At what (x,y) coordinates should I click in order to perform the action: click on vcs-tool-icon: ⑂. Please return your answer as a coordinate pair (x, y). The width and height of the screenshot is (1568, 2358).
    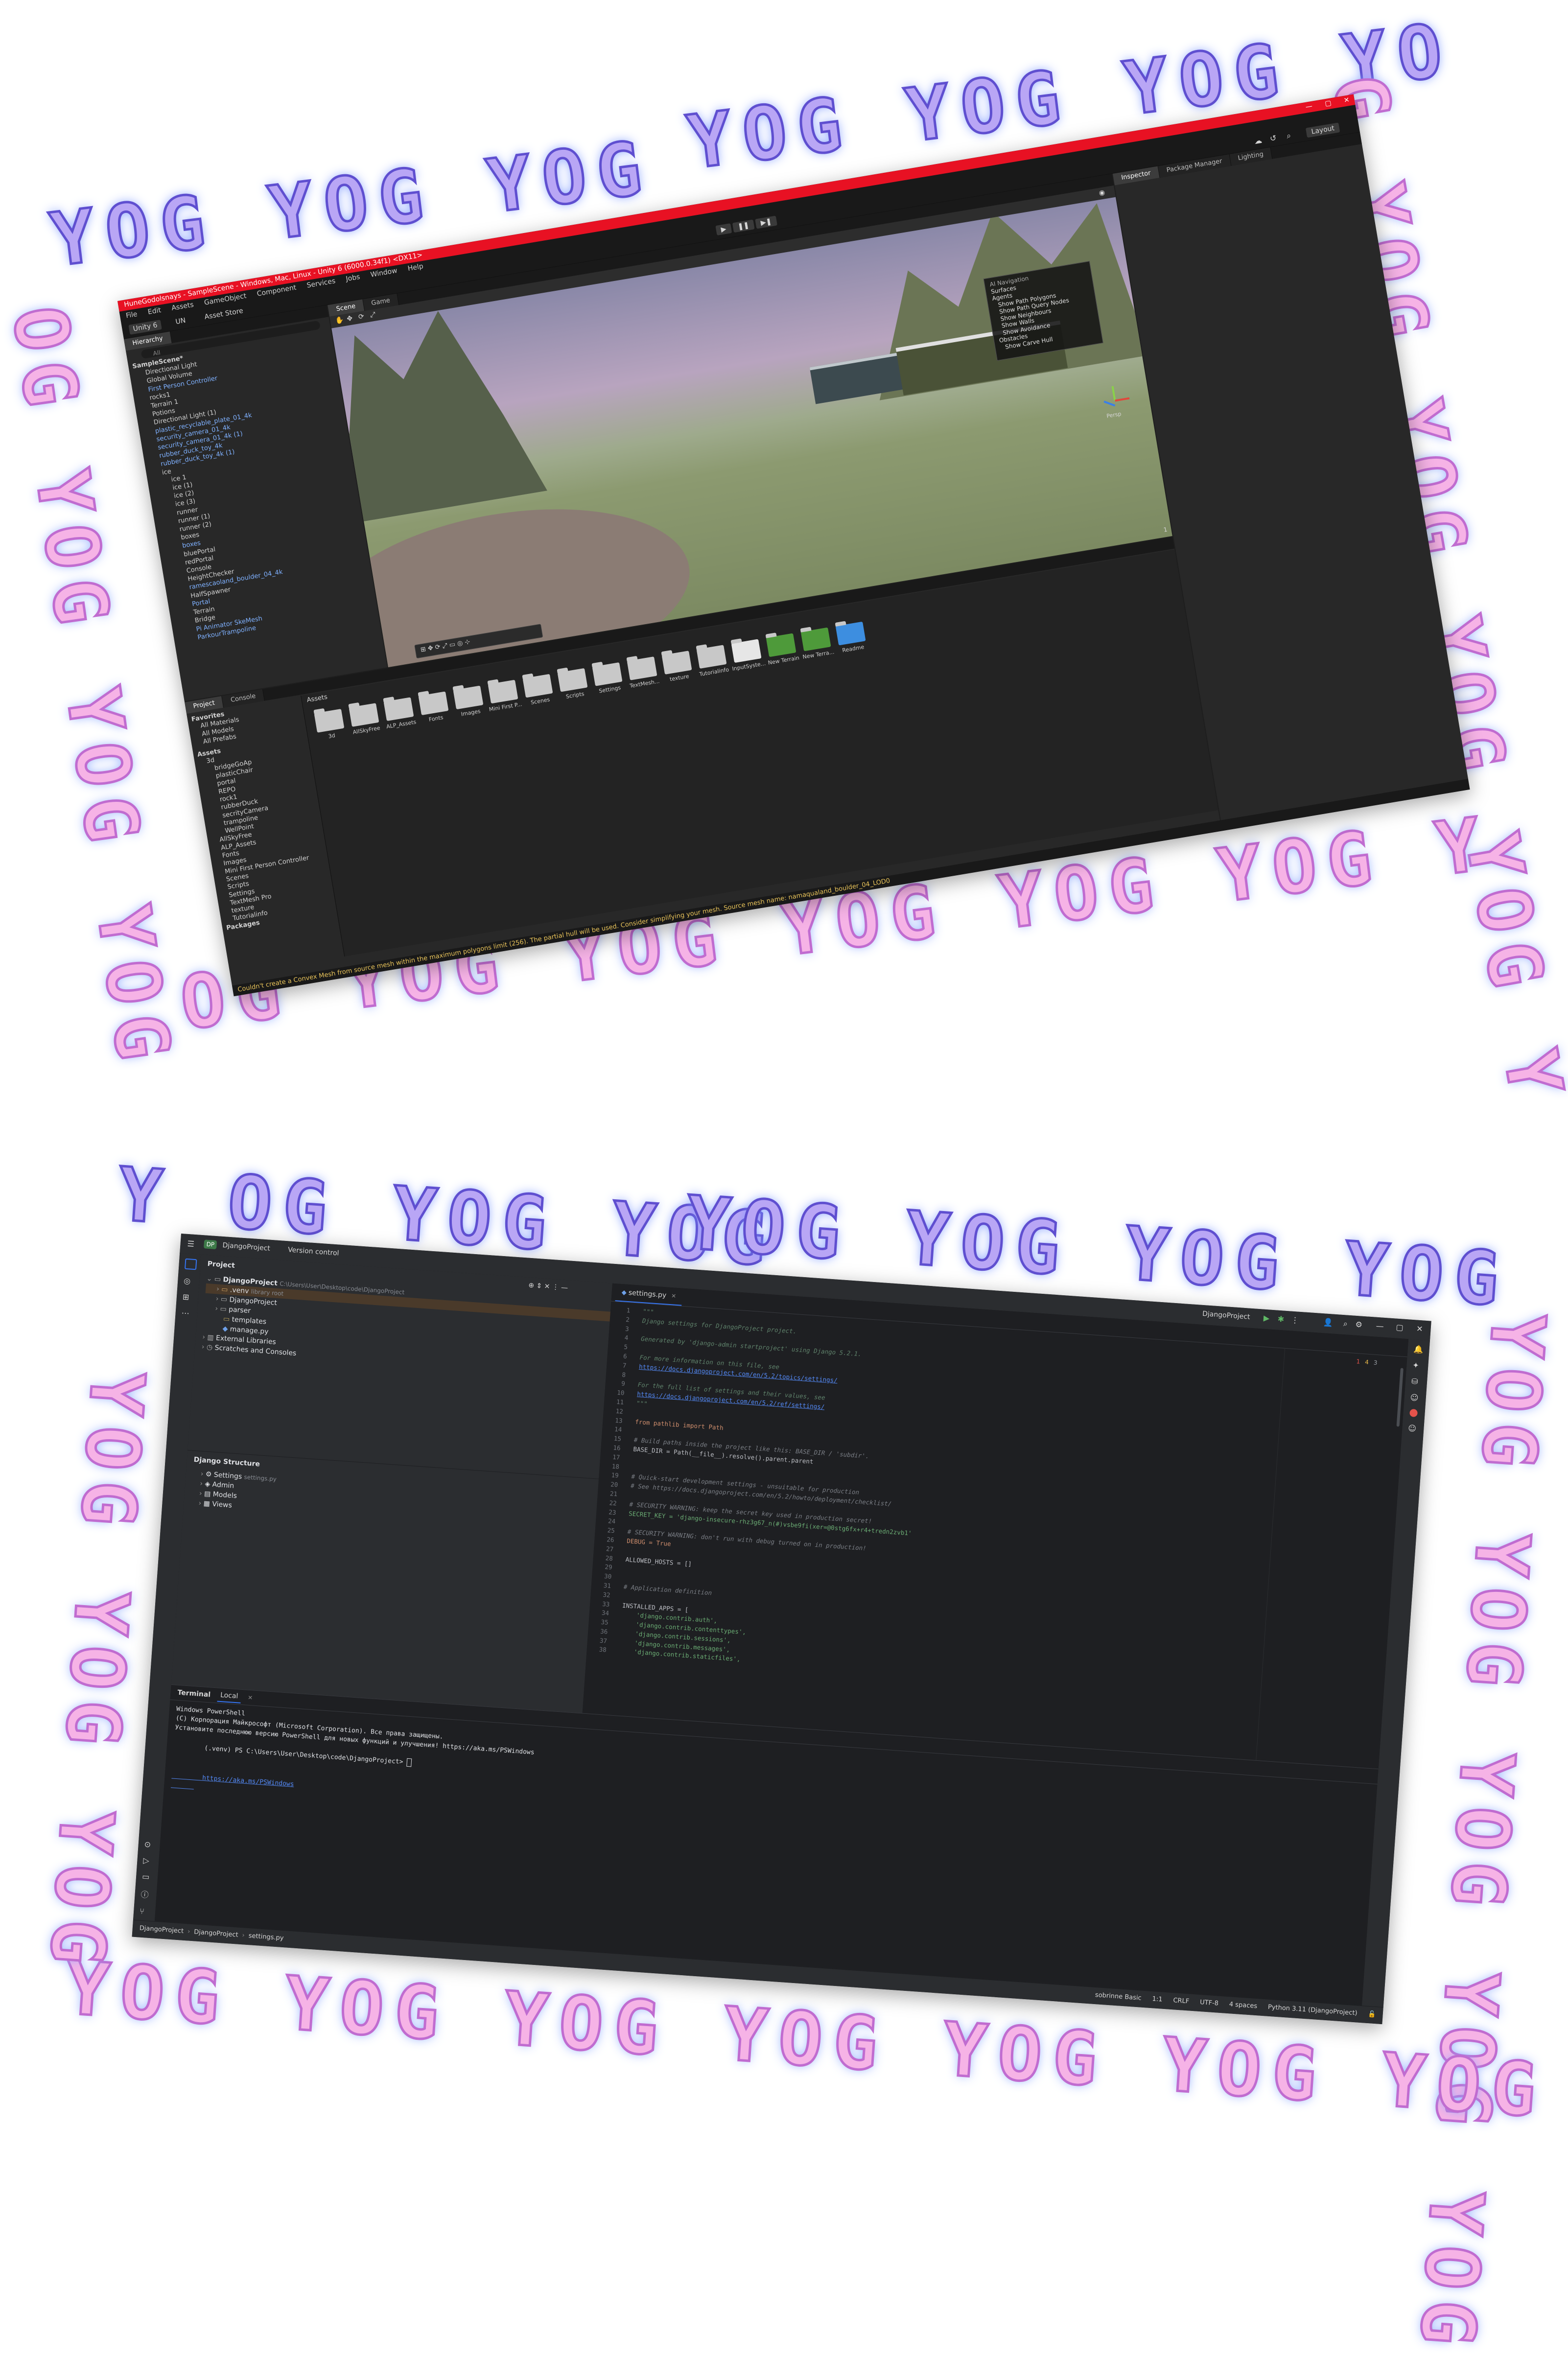
    Looking at the image, I should click on (144, 1911).